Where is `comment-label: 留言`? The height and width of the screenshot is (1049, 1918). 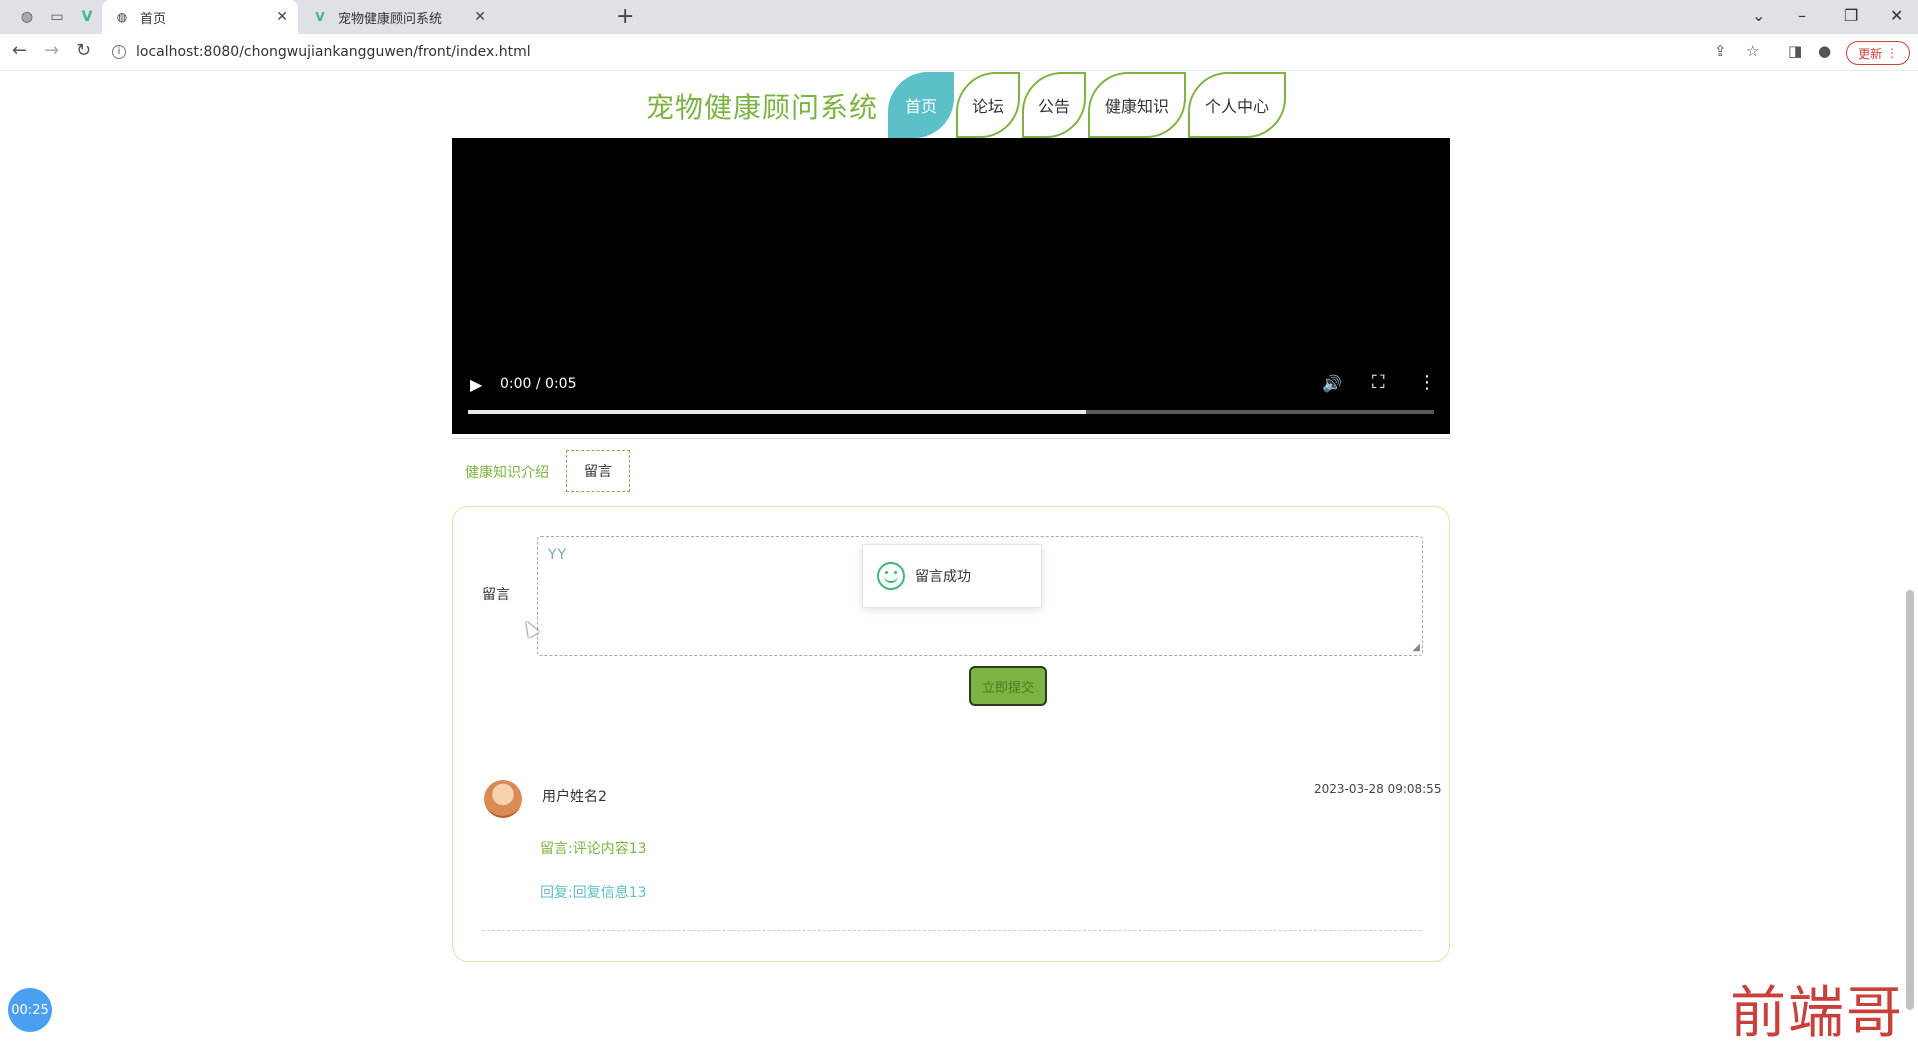
comment-label: 留言 is located at coordinates (496, 595).